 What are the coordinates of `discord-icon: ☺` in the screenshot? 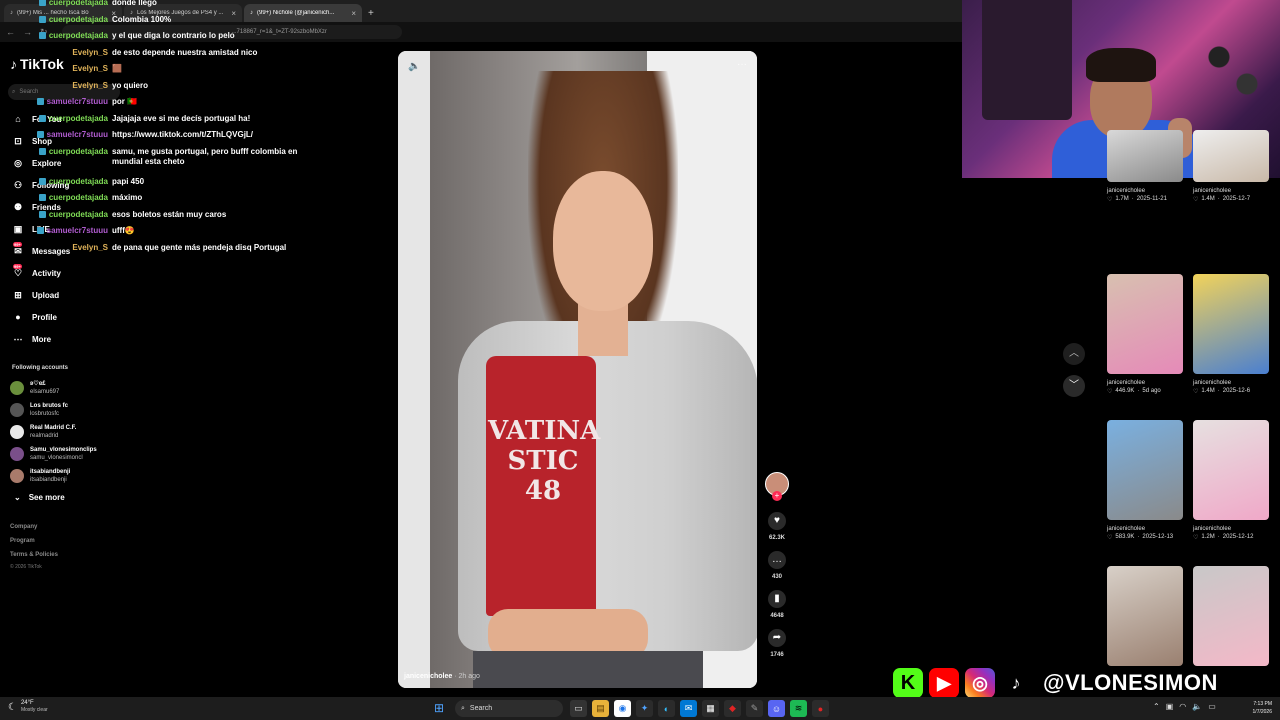 It's located at (776, 708).